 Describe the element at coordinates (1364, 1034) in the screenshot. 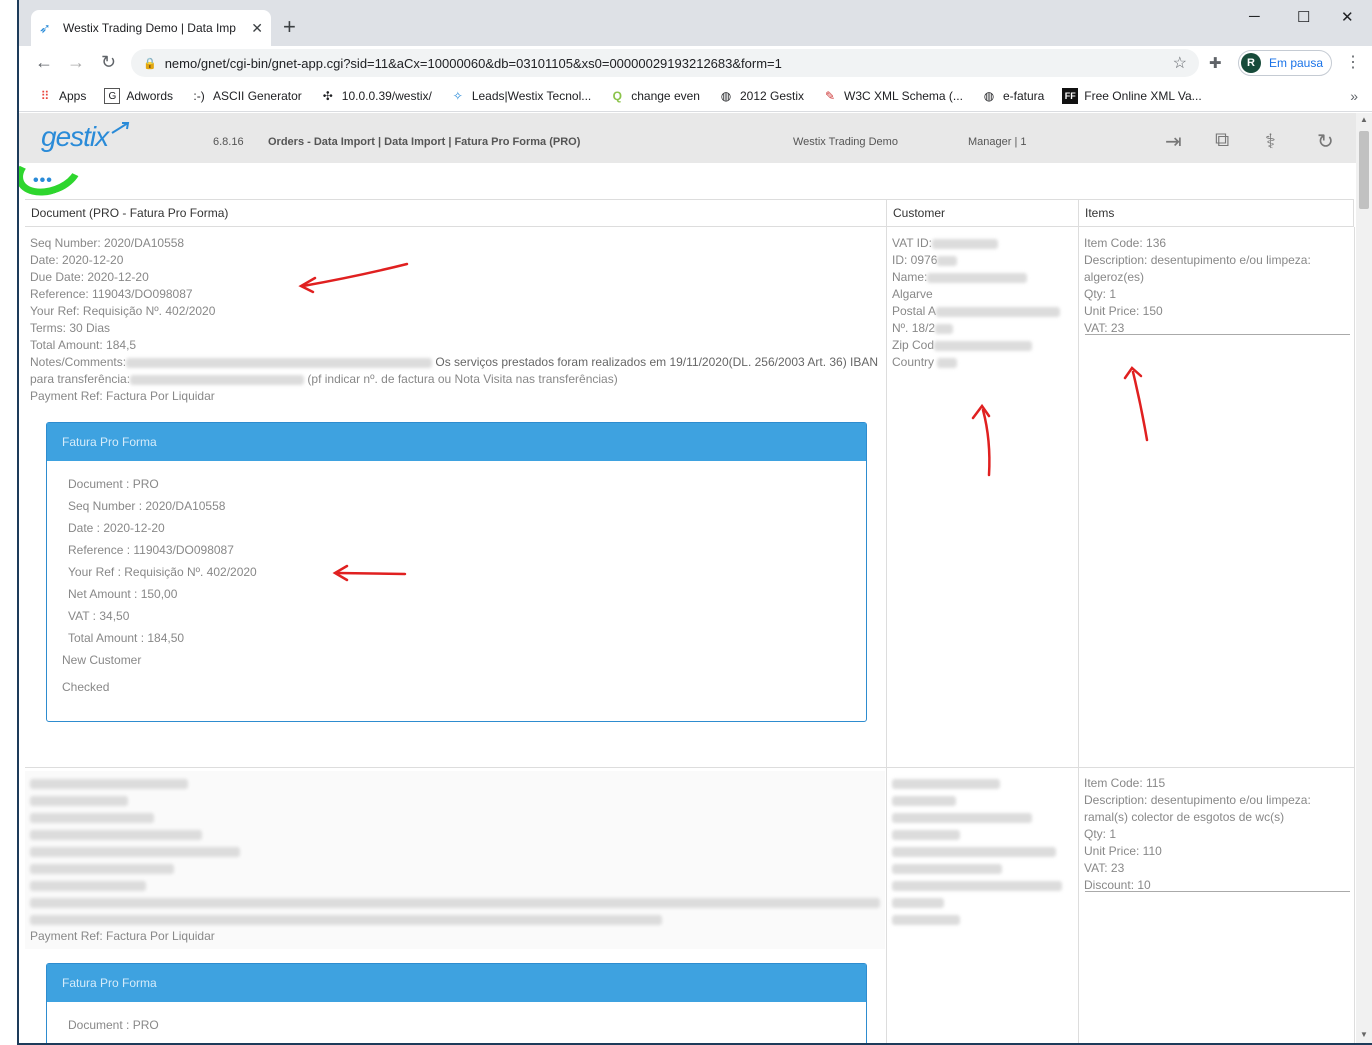

I see `scroll-down-icon: ▼` at that location.